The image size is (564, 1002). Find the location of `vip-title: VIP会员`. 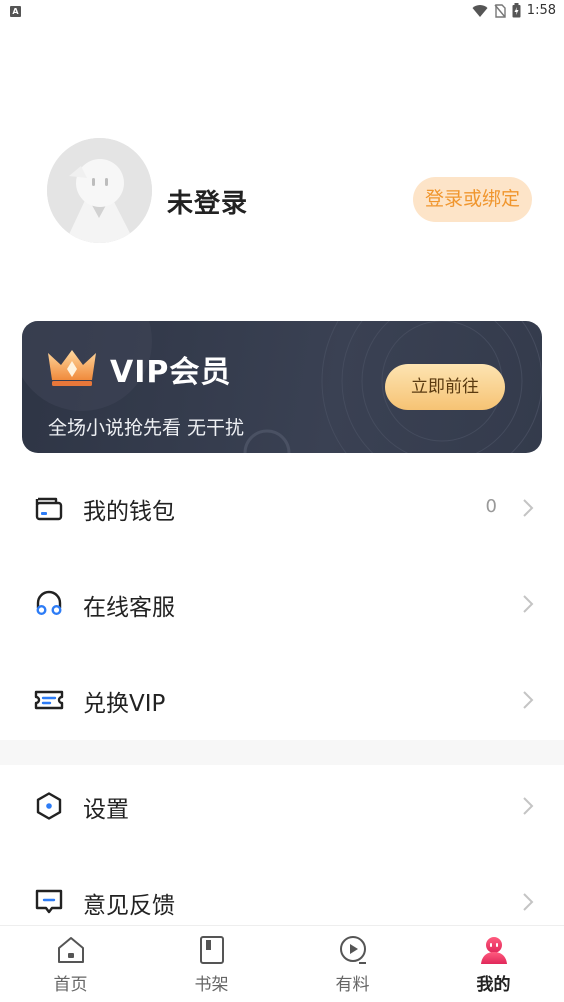

vip-title: VIP会员 is located at coordinates (171, 372).